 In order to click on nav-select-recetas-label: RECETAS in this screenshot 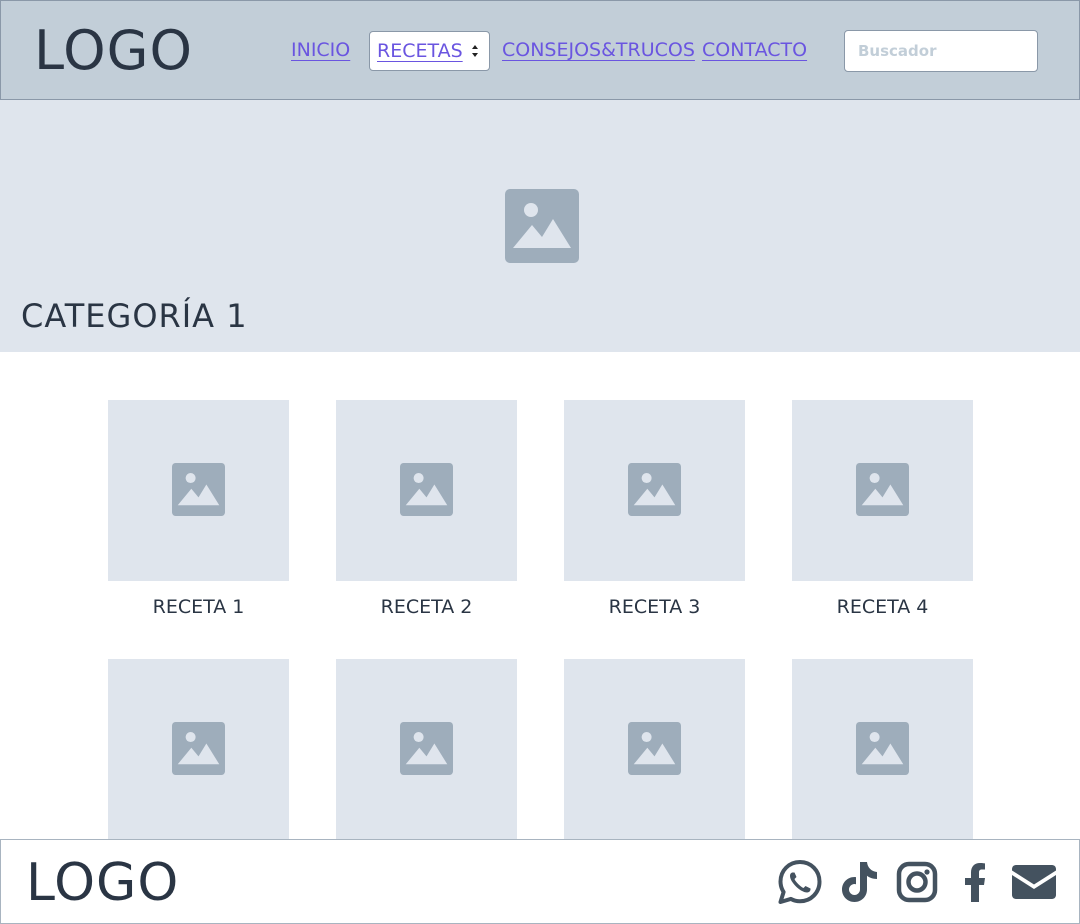, I will do `click(420, 51)`.